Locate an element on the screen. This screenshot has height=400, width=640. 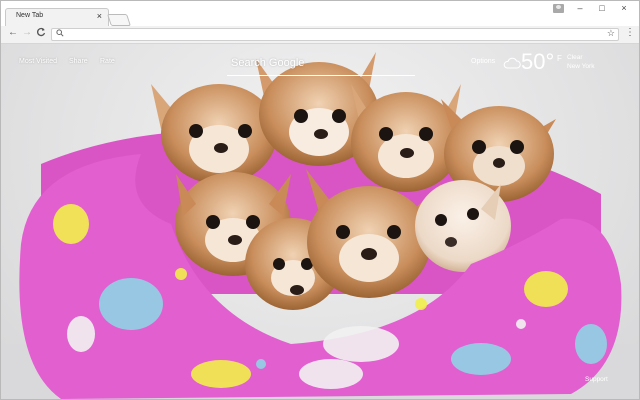
reload-button is located at coordinates (41, 33).